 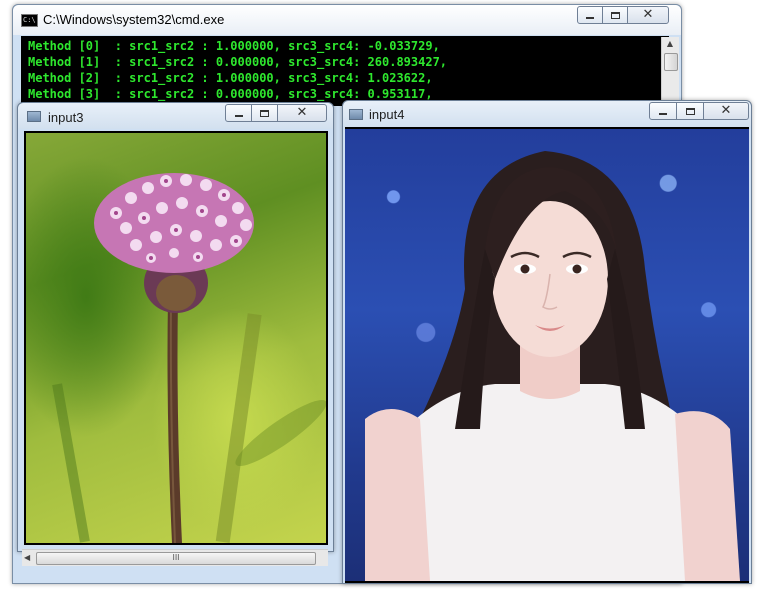 What do you see at coordinates (27, 557) in the screenshot?
I see `scroll-left-icon: ◀` at bounding box center [27, 557].